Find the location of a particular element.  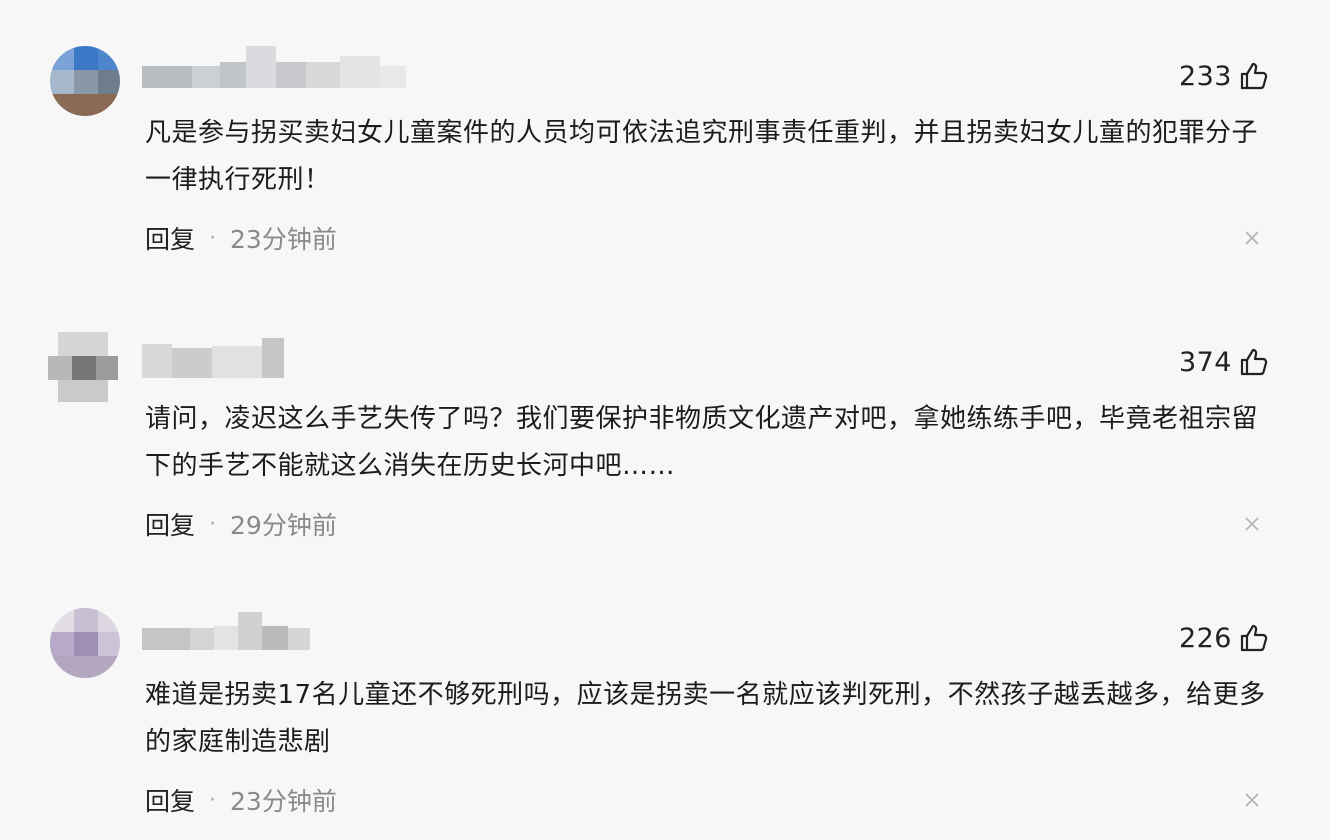

like-button: 233 is located at coordinates (1224, 76).